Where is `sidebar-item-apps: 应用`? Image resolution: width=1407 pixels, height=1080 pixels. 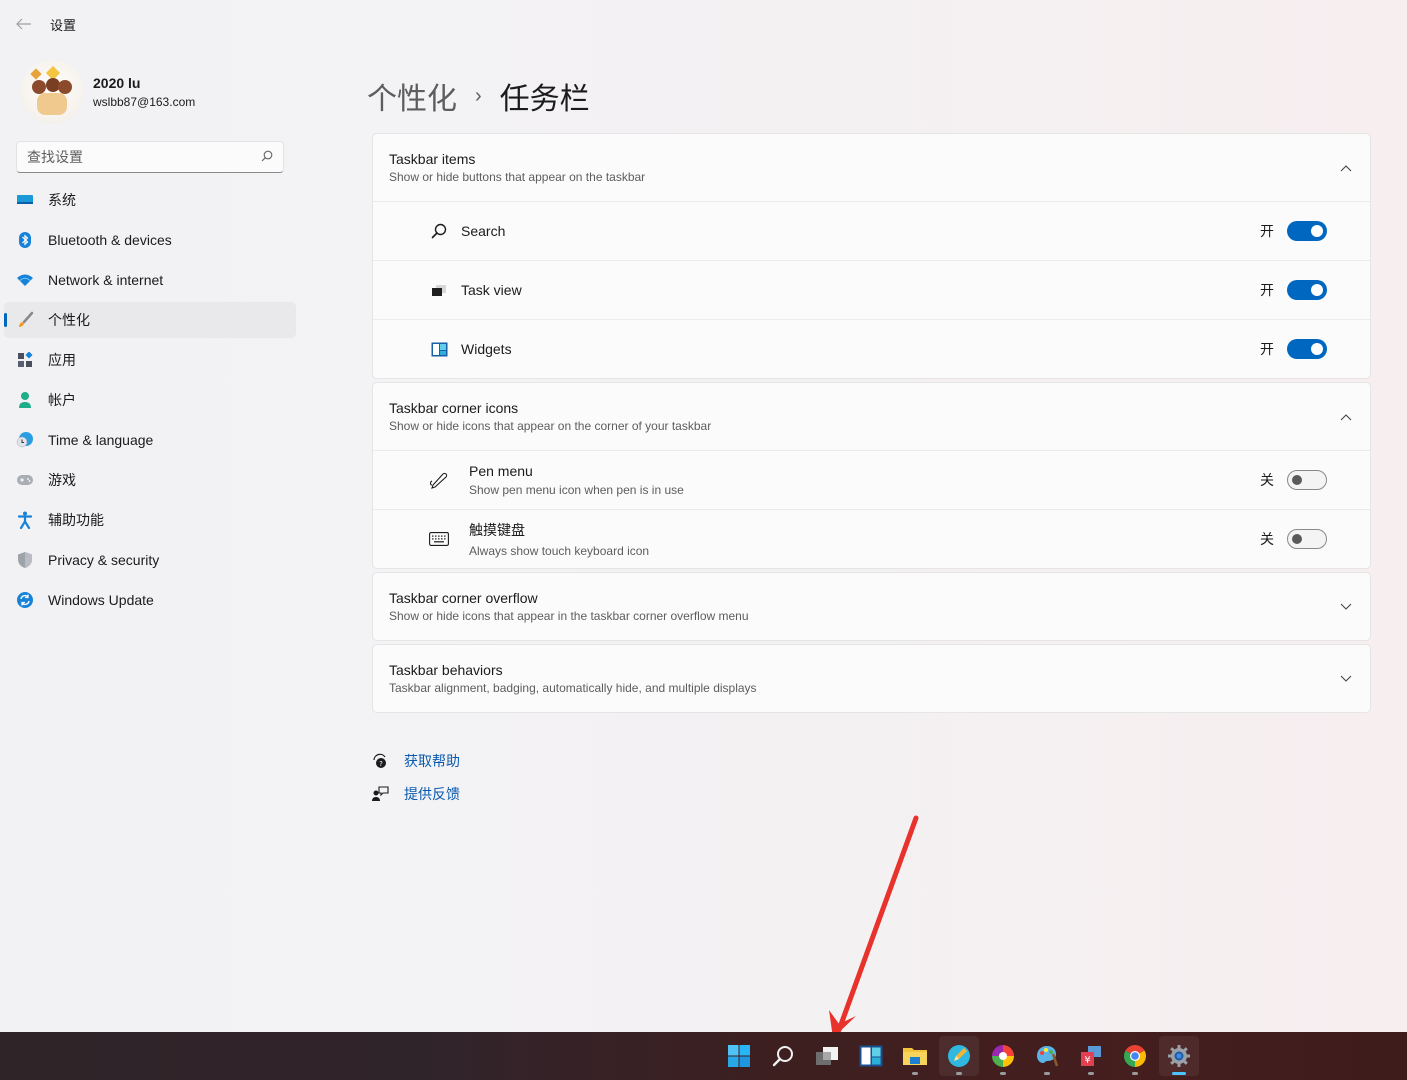
sidebar-item-apps: 应用 is located at coordinates (150, 360).